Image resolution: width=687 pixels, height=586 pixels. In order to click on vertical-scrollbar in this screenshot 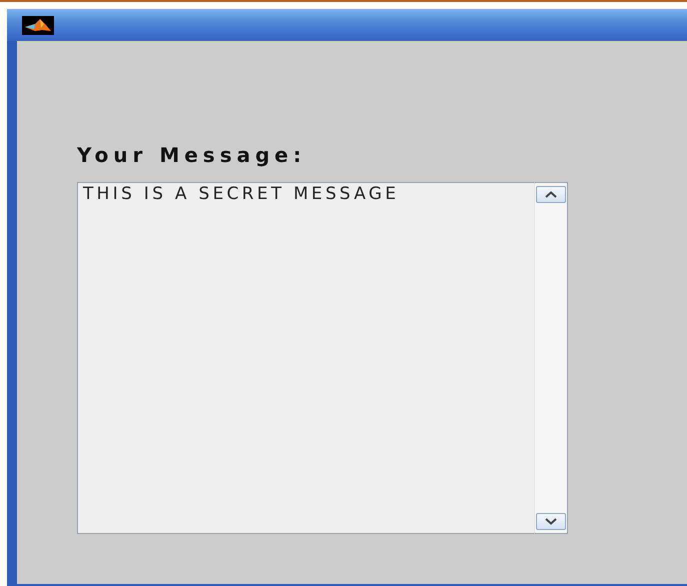, I will do `click(551, 358)`.